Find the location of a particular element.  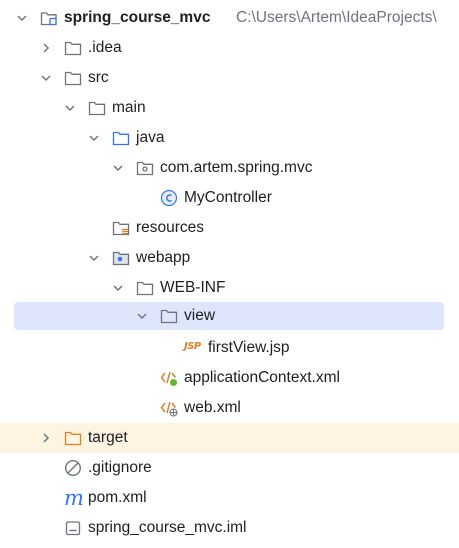

tree-label-view: view is located at coordinates (200, 315).